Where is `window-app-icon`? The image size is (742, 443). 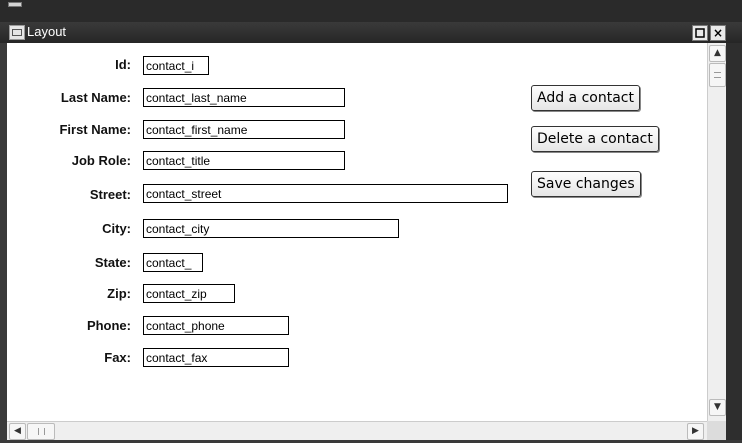 window-app-icon is located at coordinates (17, 32).